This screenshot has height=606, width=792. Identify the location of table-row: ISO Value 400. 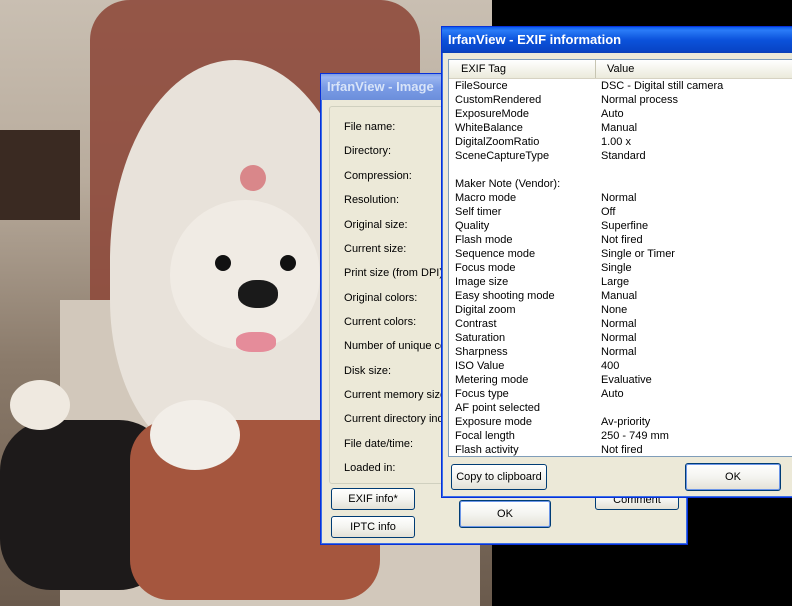
(620, 366).